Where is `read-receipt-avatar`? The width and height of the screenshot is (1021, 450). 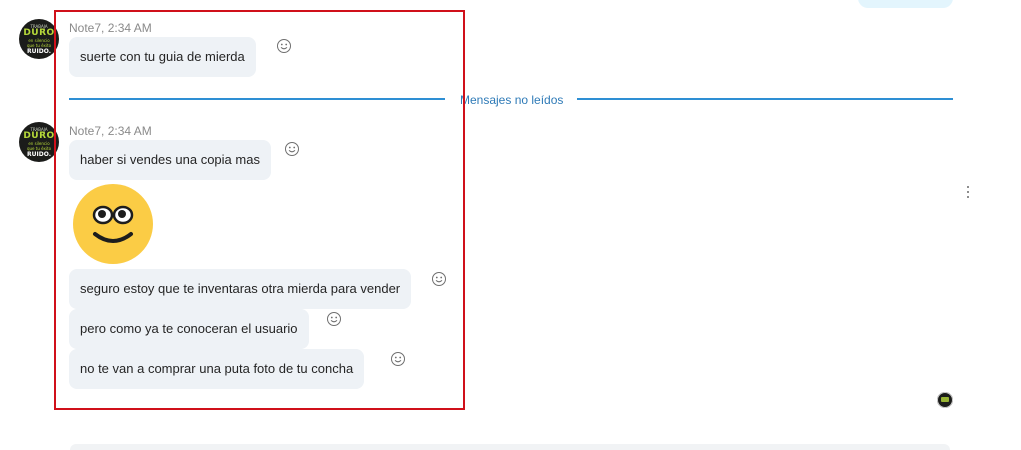 read-receipt-avatar is located at coordinates (945, 400).